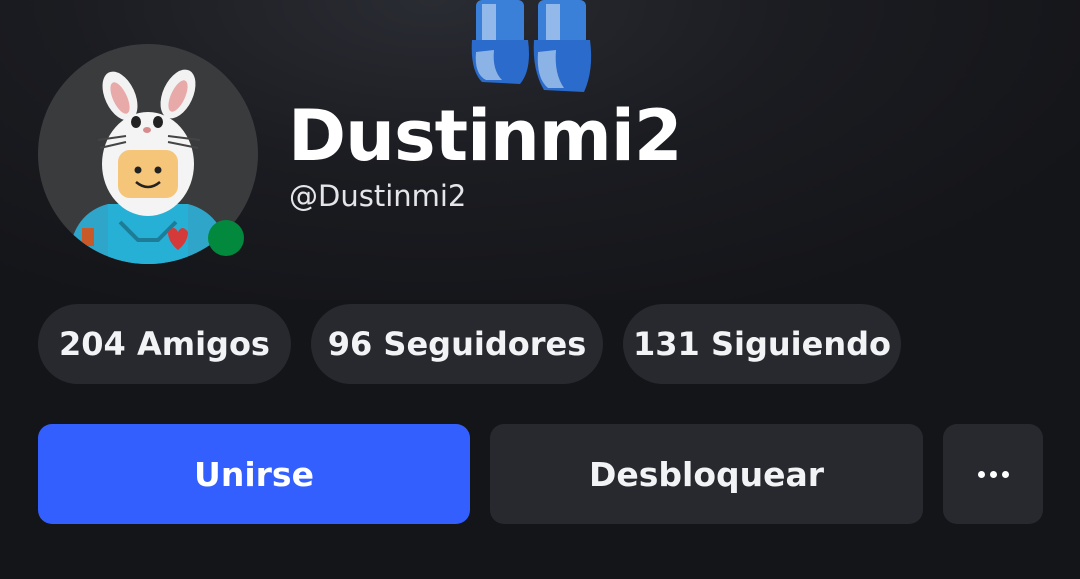  Describe the element at coordinates (531, 46) in the screenshot. I see `avatar-legs-illustration` at that location.